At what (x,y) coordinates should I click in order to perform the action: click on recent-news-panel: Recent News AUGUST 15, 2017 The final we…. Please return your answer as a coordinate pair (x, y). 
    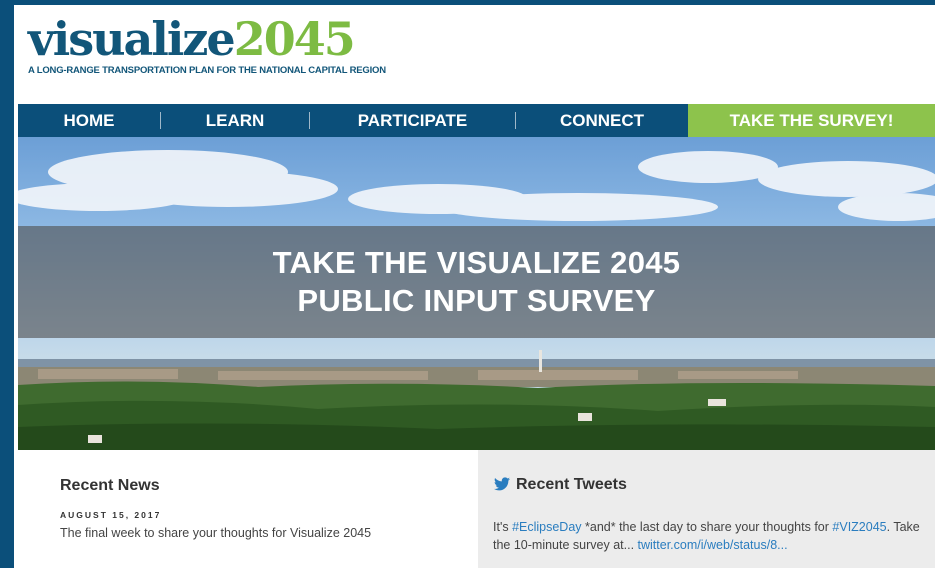
    Looking at the image, I should click on (248, 509).